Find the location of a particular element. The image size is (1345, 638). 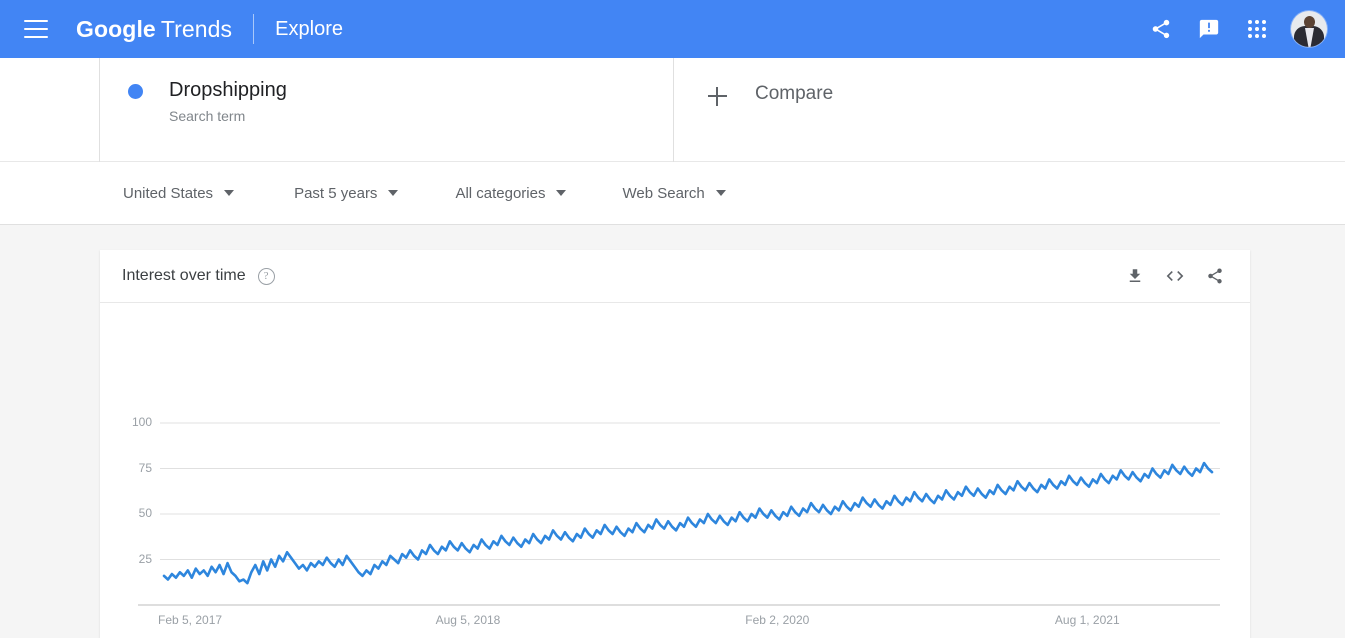

feedback-glyph is located at coordinates (1209, 29).